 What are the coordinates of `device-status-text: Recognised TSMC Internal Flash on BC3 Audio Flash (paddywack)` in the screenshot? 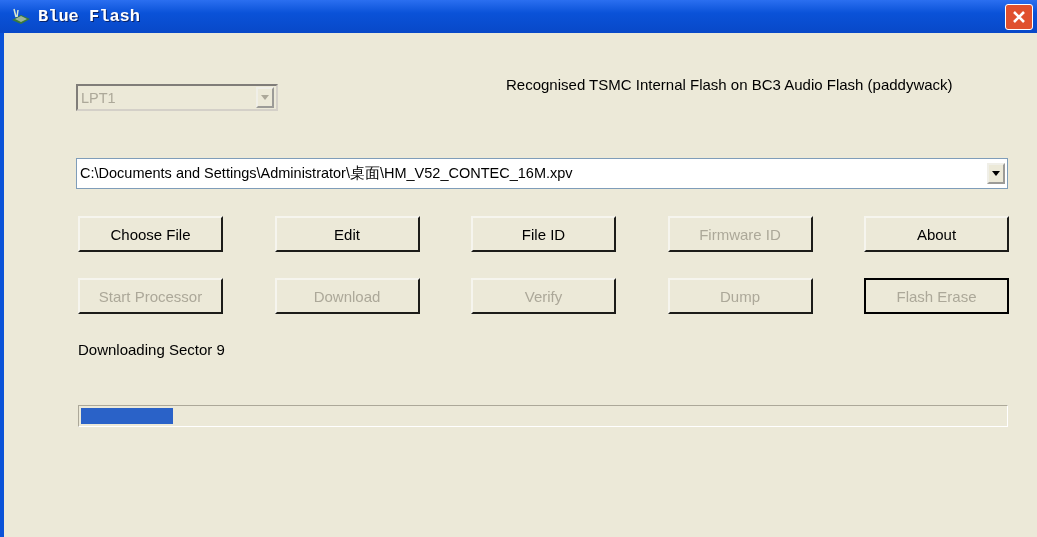 It's located at (730, 84).